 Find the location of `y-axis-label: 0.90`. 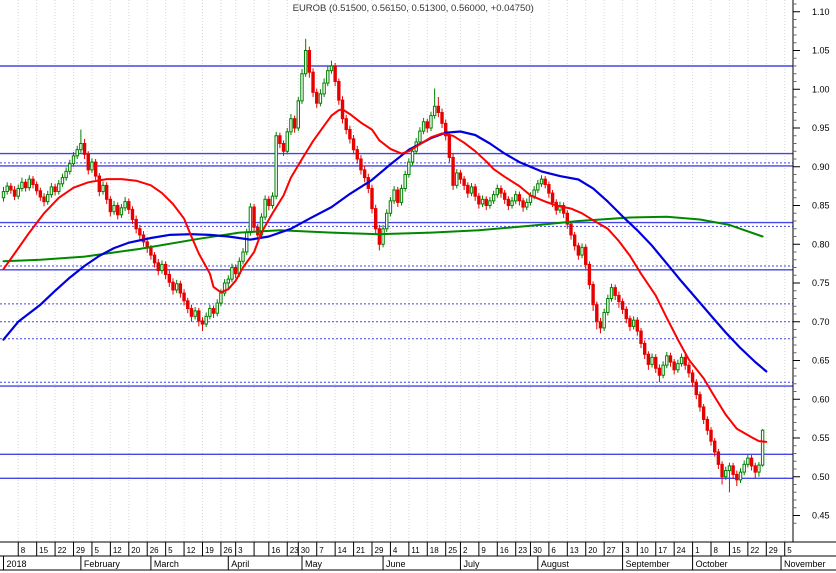

y-axis-label: 0.90 is located at coordinates (821, 167).